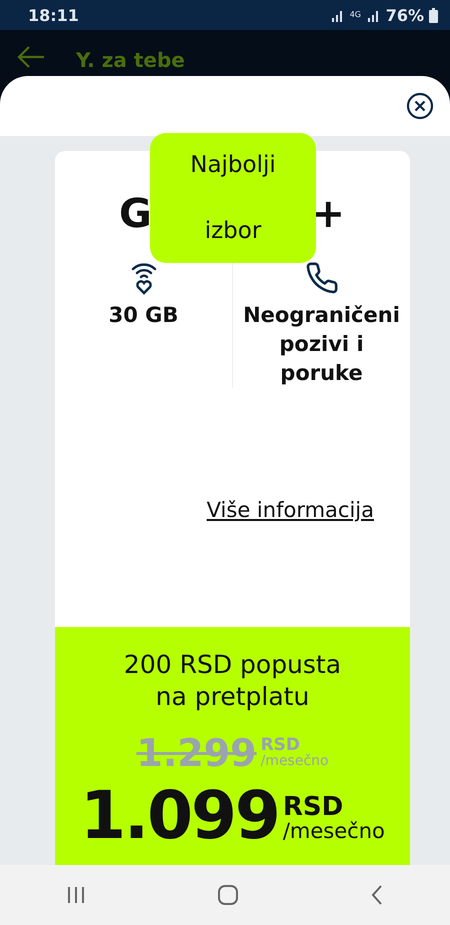 This screenshot has height=925, width=450. Describe the element at coordinates (232, 681) in the screenshot. I see `discount-text: 200 RSD popusta na pretplatu` at that location.